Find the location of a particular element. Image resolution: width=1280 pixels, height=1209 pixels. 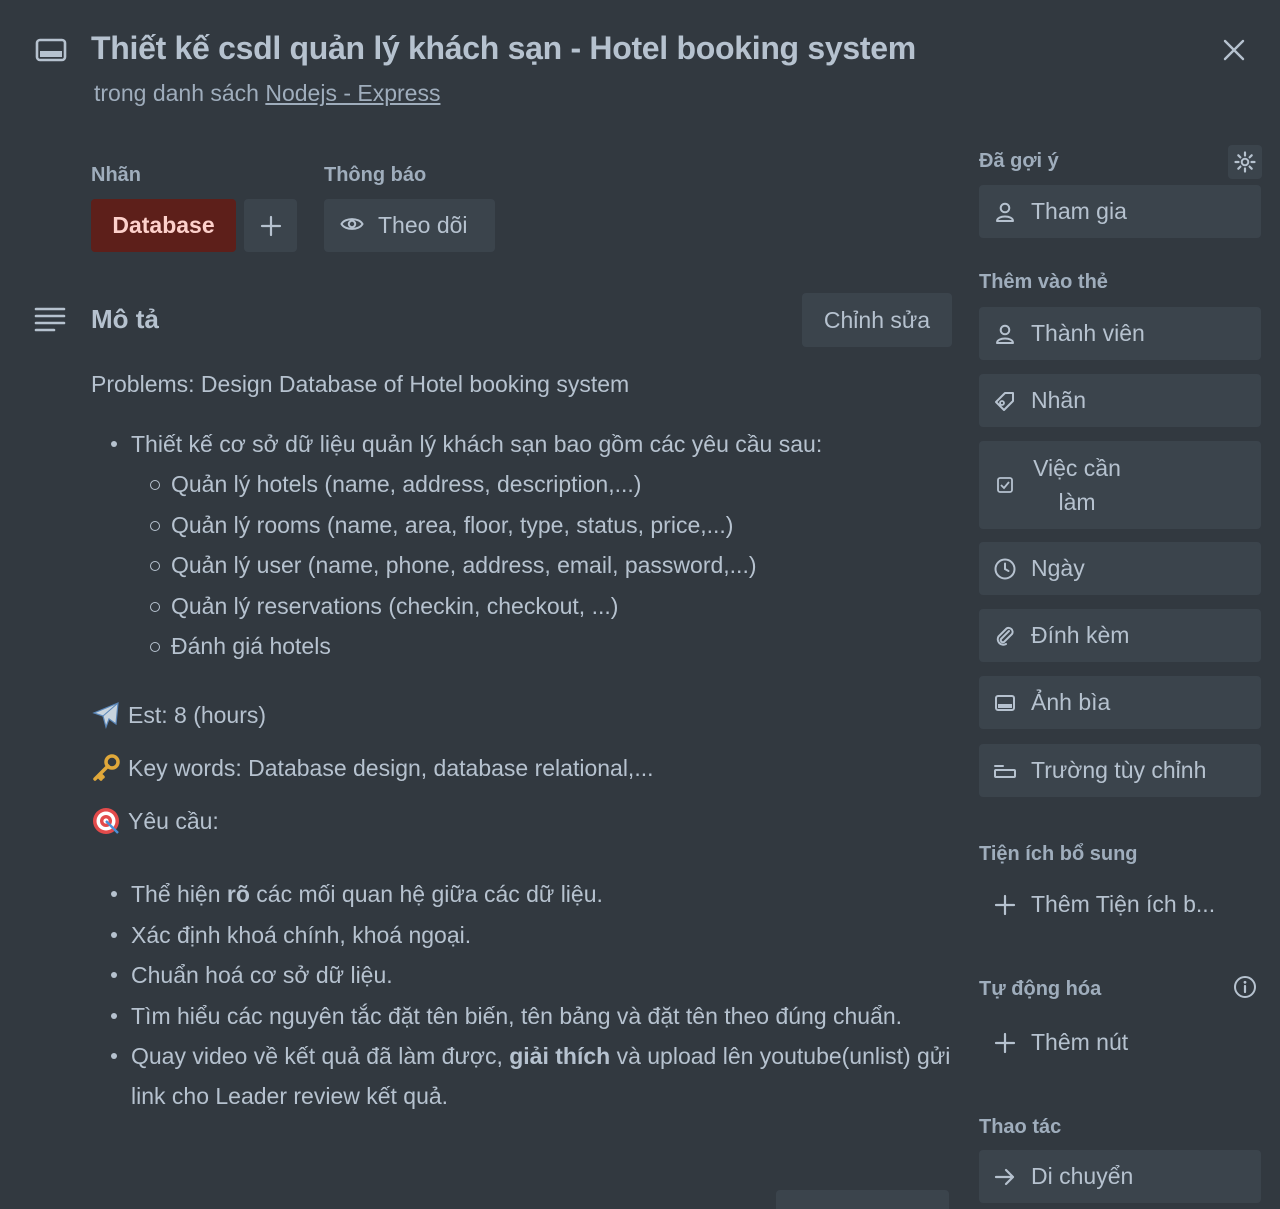

list-link: Nodejs - Express is located at coordinates (352, 93).